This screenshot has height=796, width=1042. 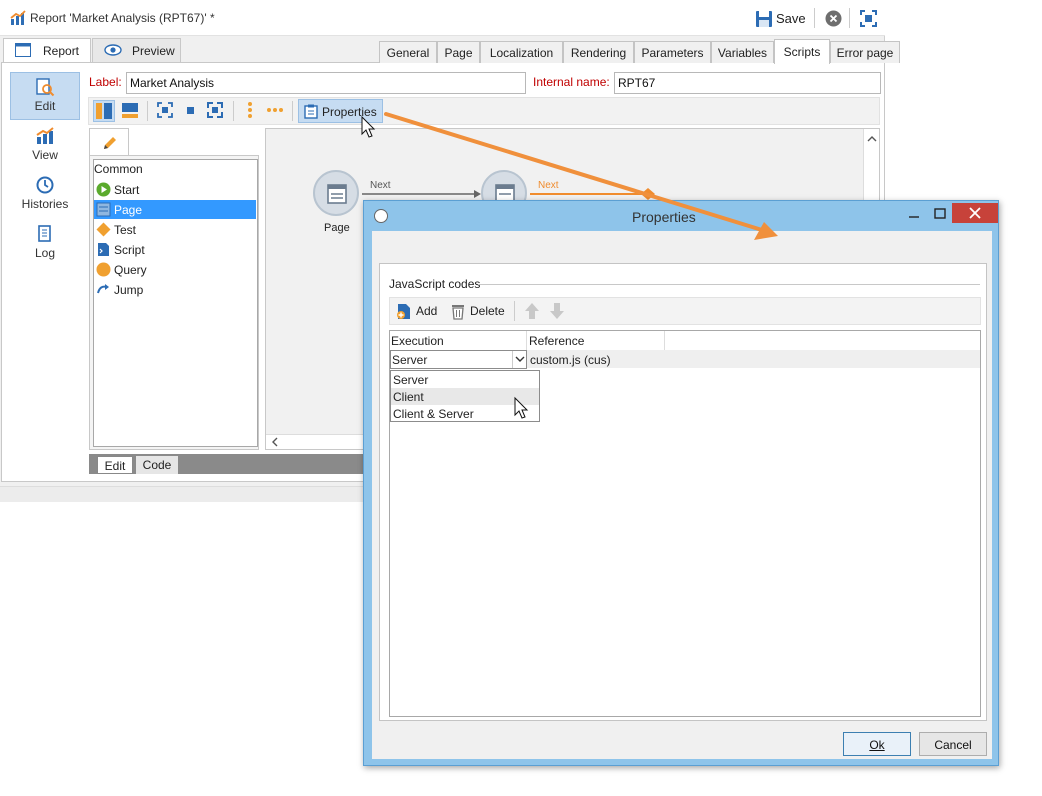 I want to click on execution-select: Server, so click(x=458, y=359).